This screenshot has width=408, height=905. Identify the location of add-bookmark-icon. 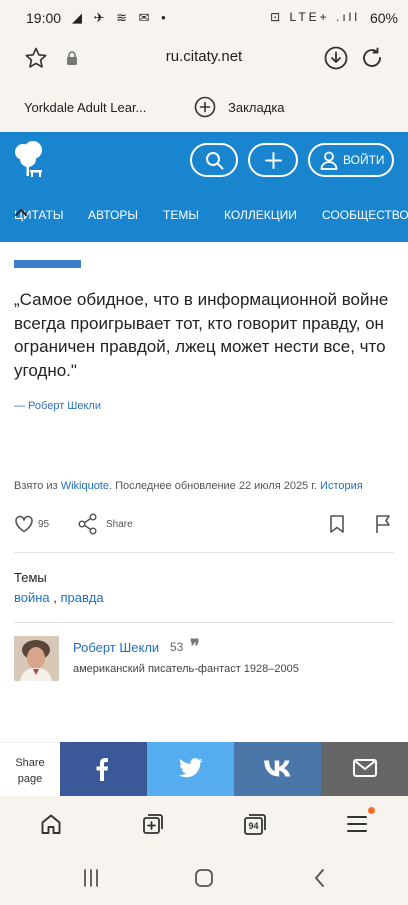
(205, 107).